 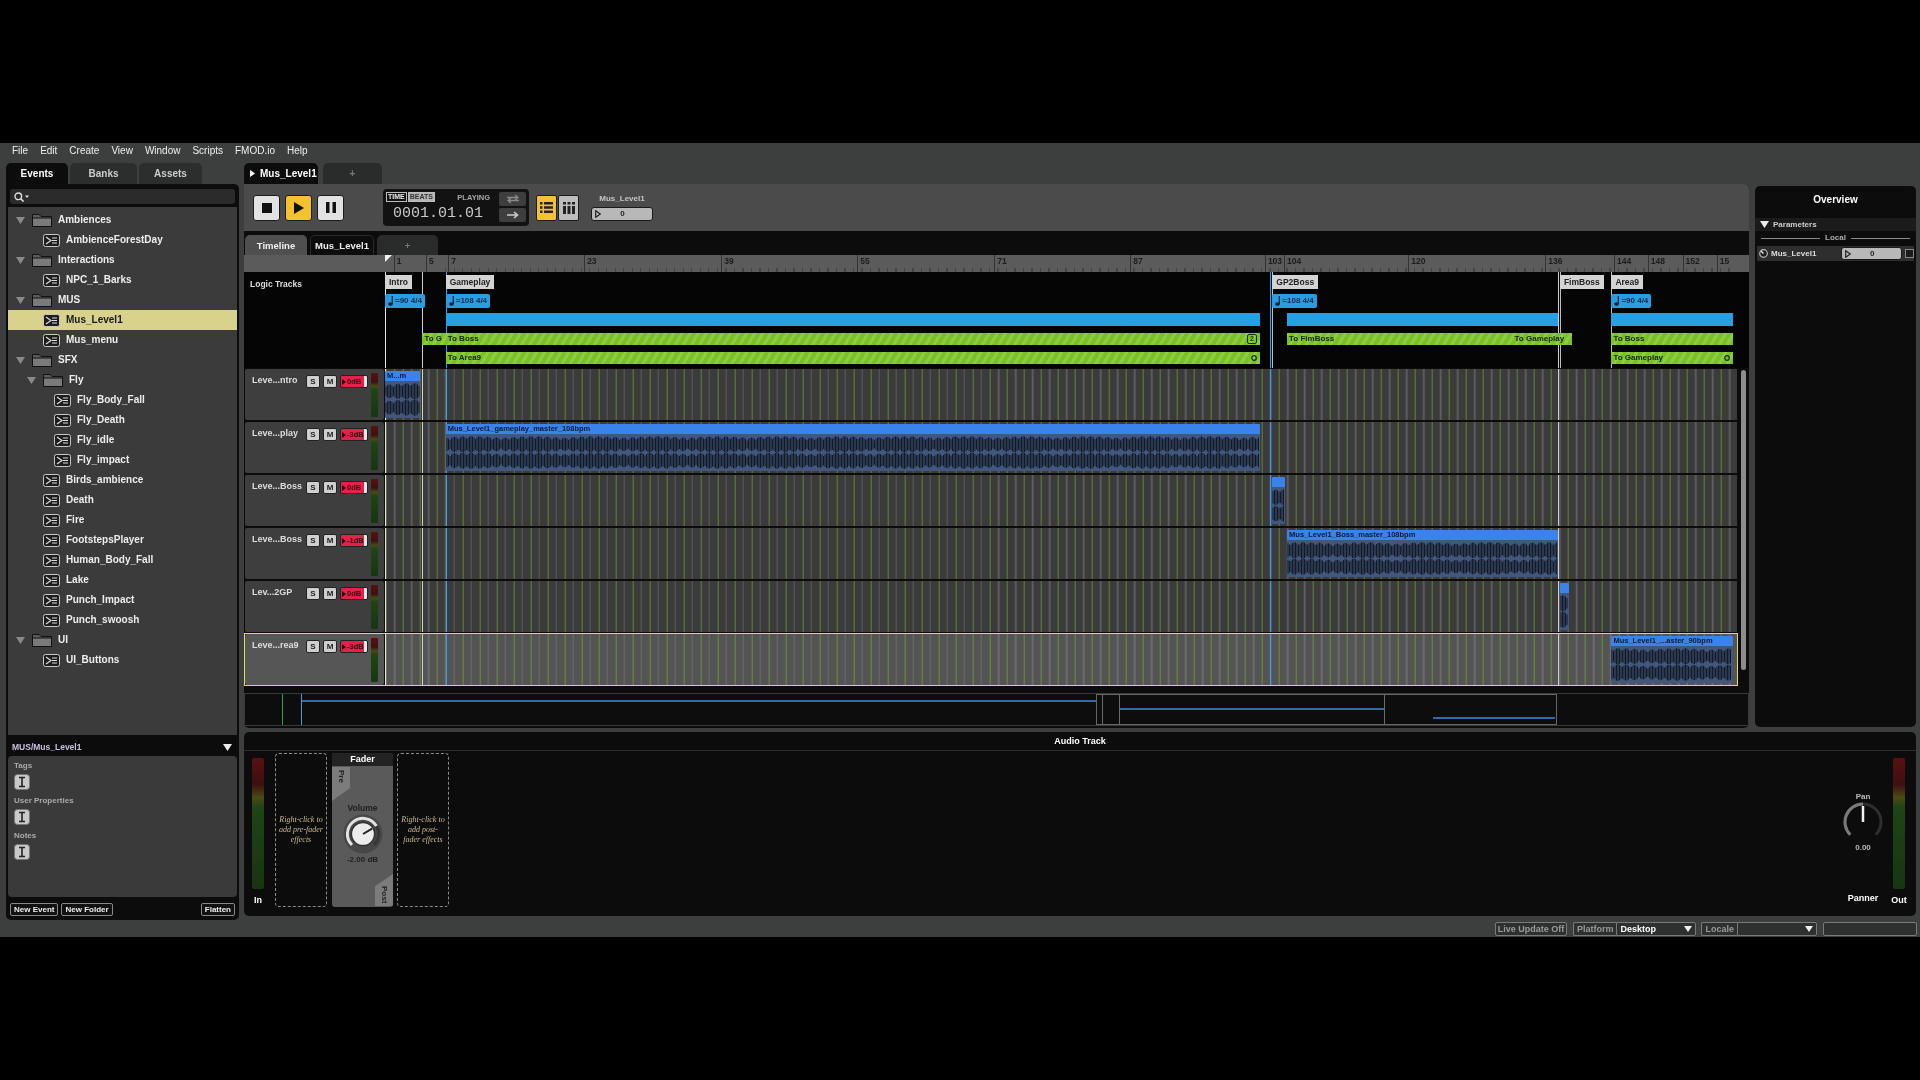 I want to click on menu-item: File, so click(x=20, y=151).